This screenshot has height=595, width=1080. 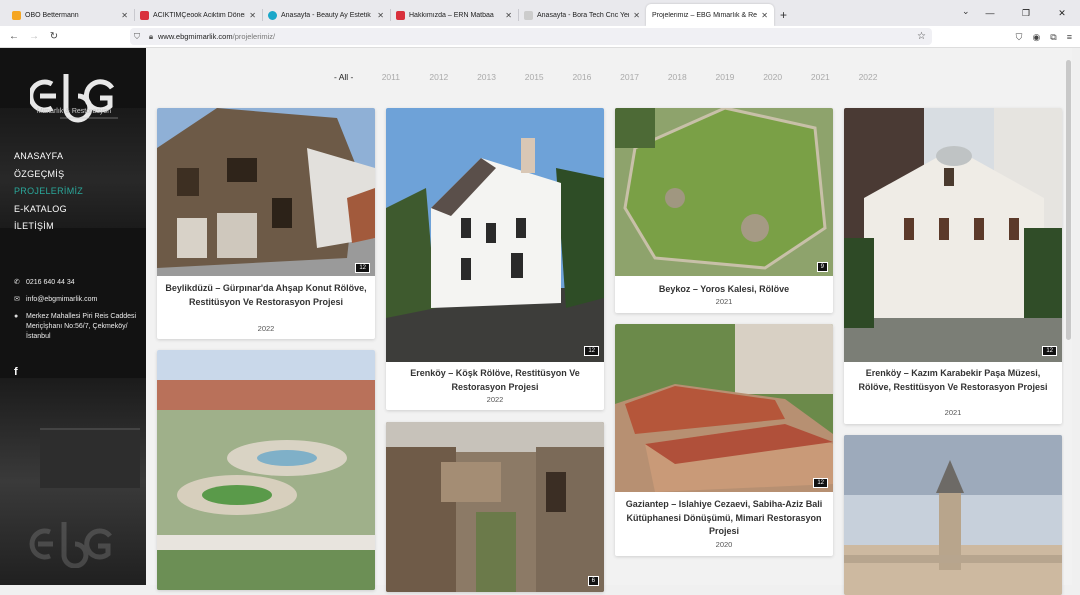 I want to click on envelope-icon: ✉, so click(x=17, y=299).